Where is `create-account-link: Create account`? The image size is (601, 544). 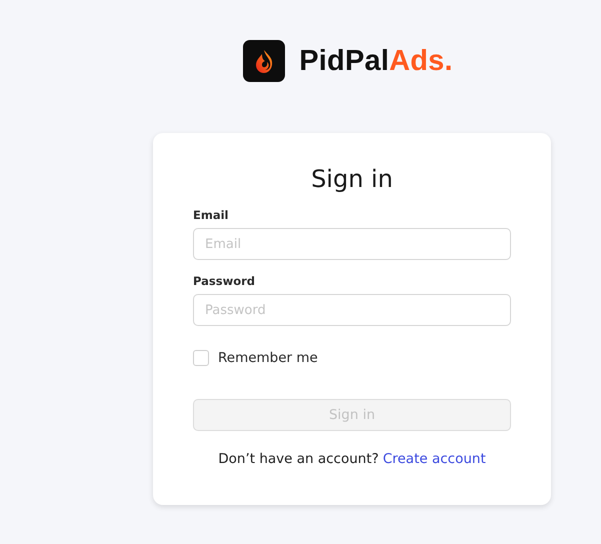 create-account-link: Create account is located at coordinates (434, 459).